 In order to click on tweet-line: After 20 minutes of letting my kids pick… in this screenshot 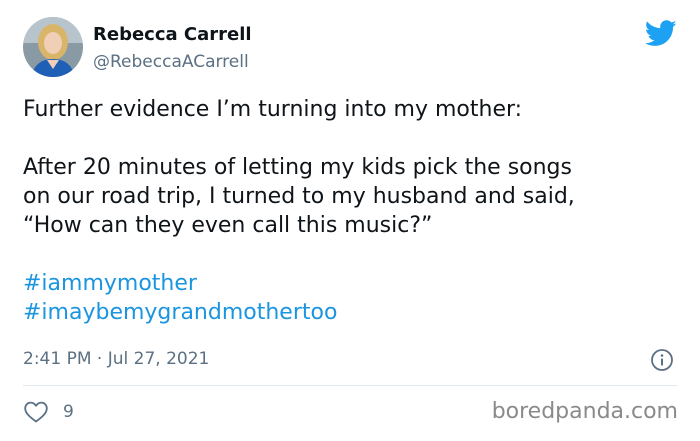, I will do `click(297, 167)`.